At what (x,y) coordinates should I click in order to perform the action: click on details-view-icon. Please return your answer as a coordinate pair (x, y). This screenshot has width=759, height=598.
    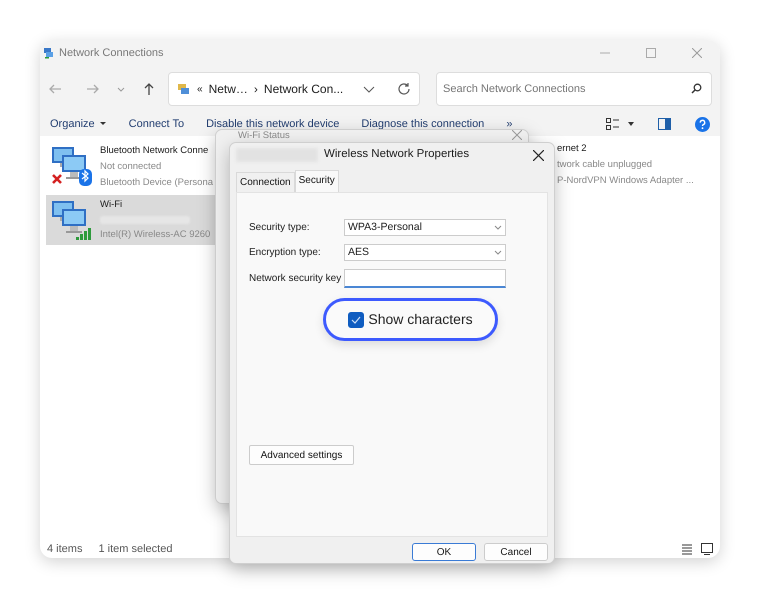
    Looking at the image, I should click on (687, 549).